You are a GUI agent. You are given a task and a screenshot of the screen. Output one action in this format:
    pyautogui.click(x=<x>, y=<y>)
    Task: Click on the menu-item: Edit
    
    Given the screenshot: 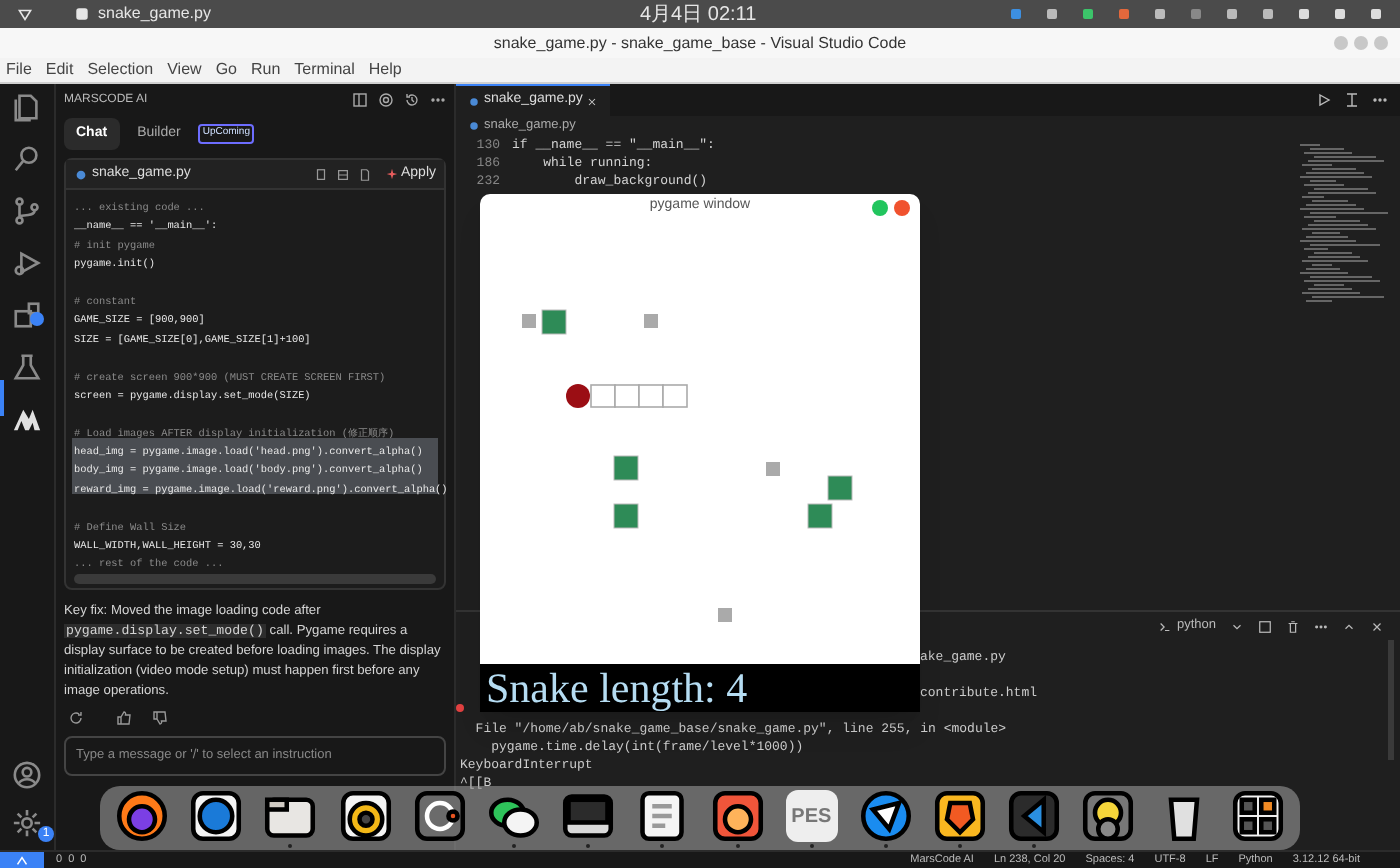 What is the action you would take?
    pyautogui.click(x=59, y=70)
    